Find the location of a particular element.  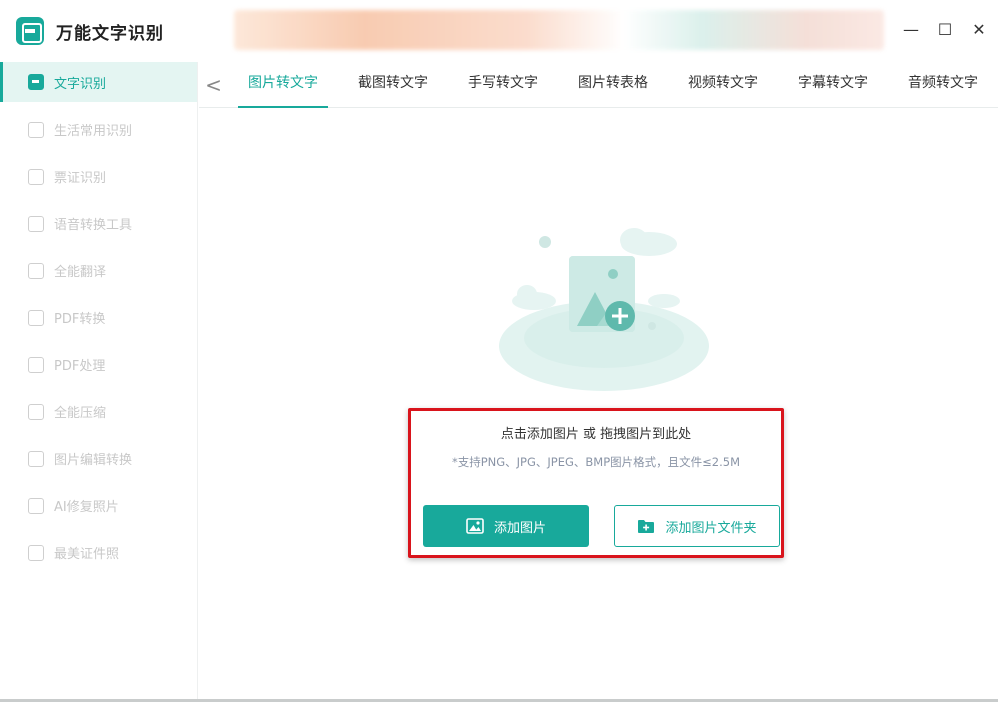

translate-icon is located at coordinates (36, 270).